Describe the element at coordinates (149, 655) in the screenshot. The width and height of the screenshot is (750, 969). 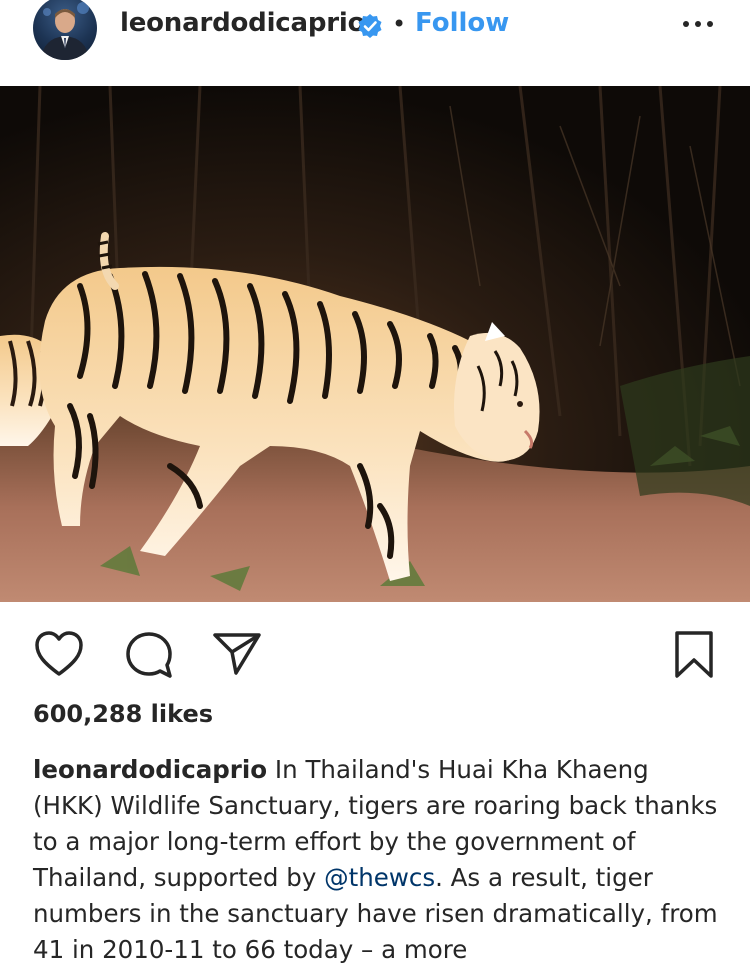
I see `comment-icon` at that location.